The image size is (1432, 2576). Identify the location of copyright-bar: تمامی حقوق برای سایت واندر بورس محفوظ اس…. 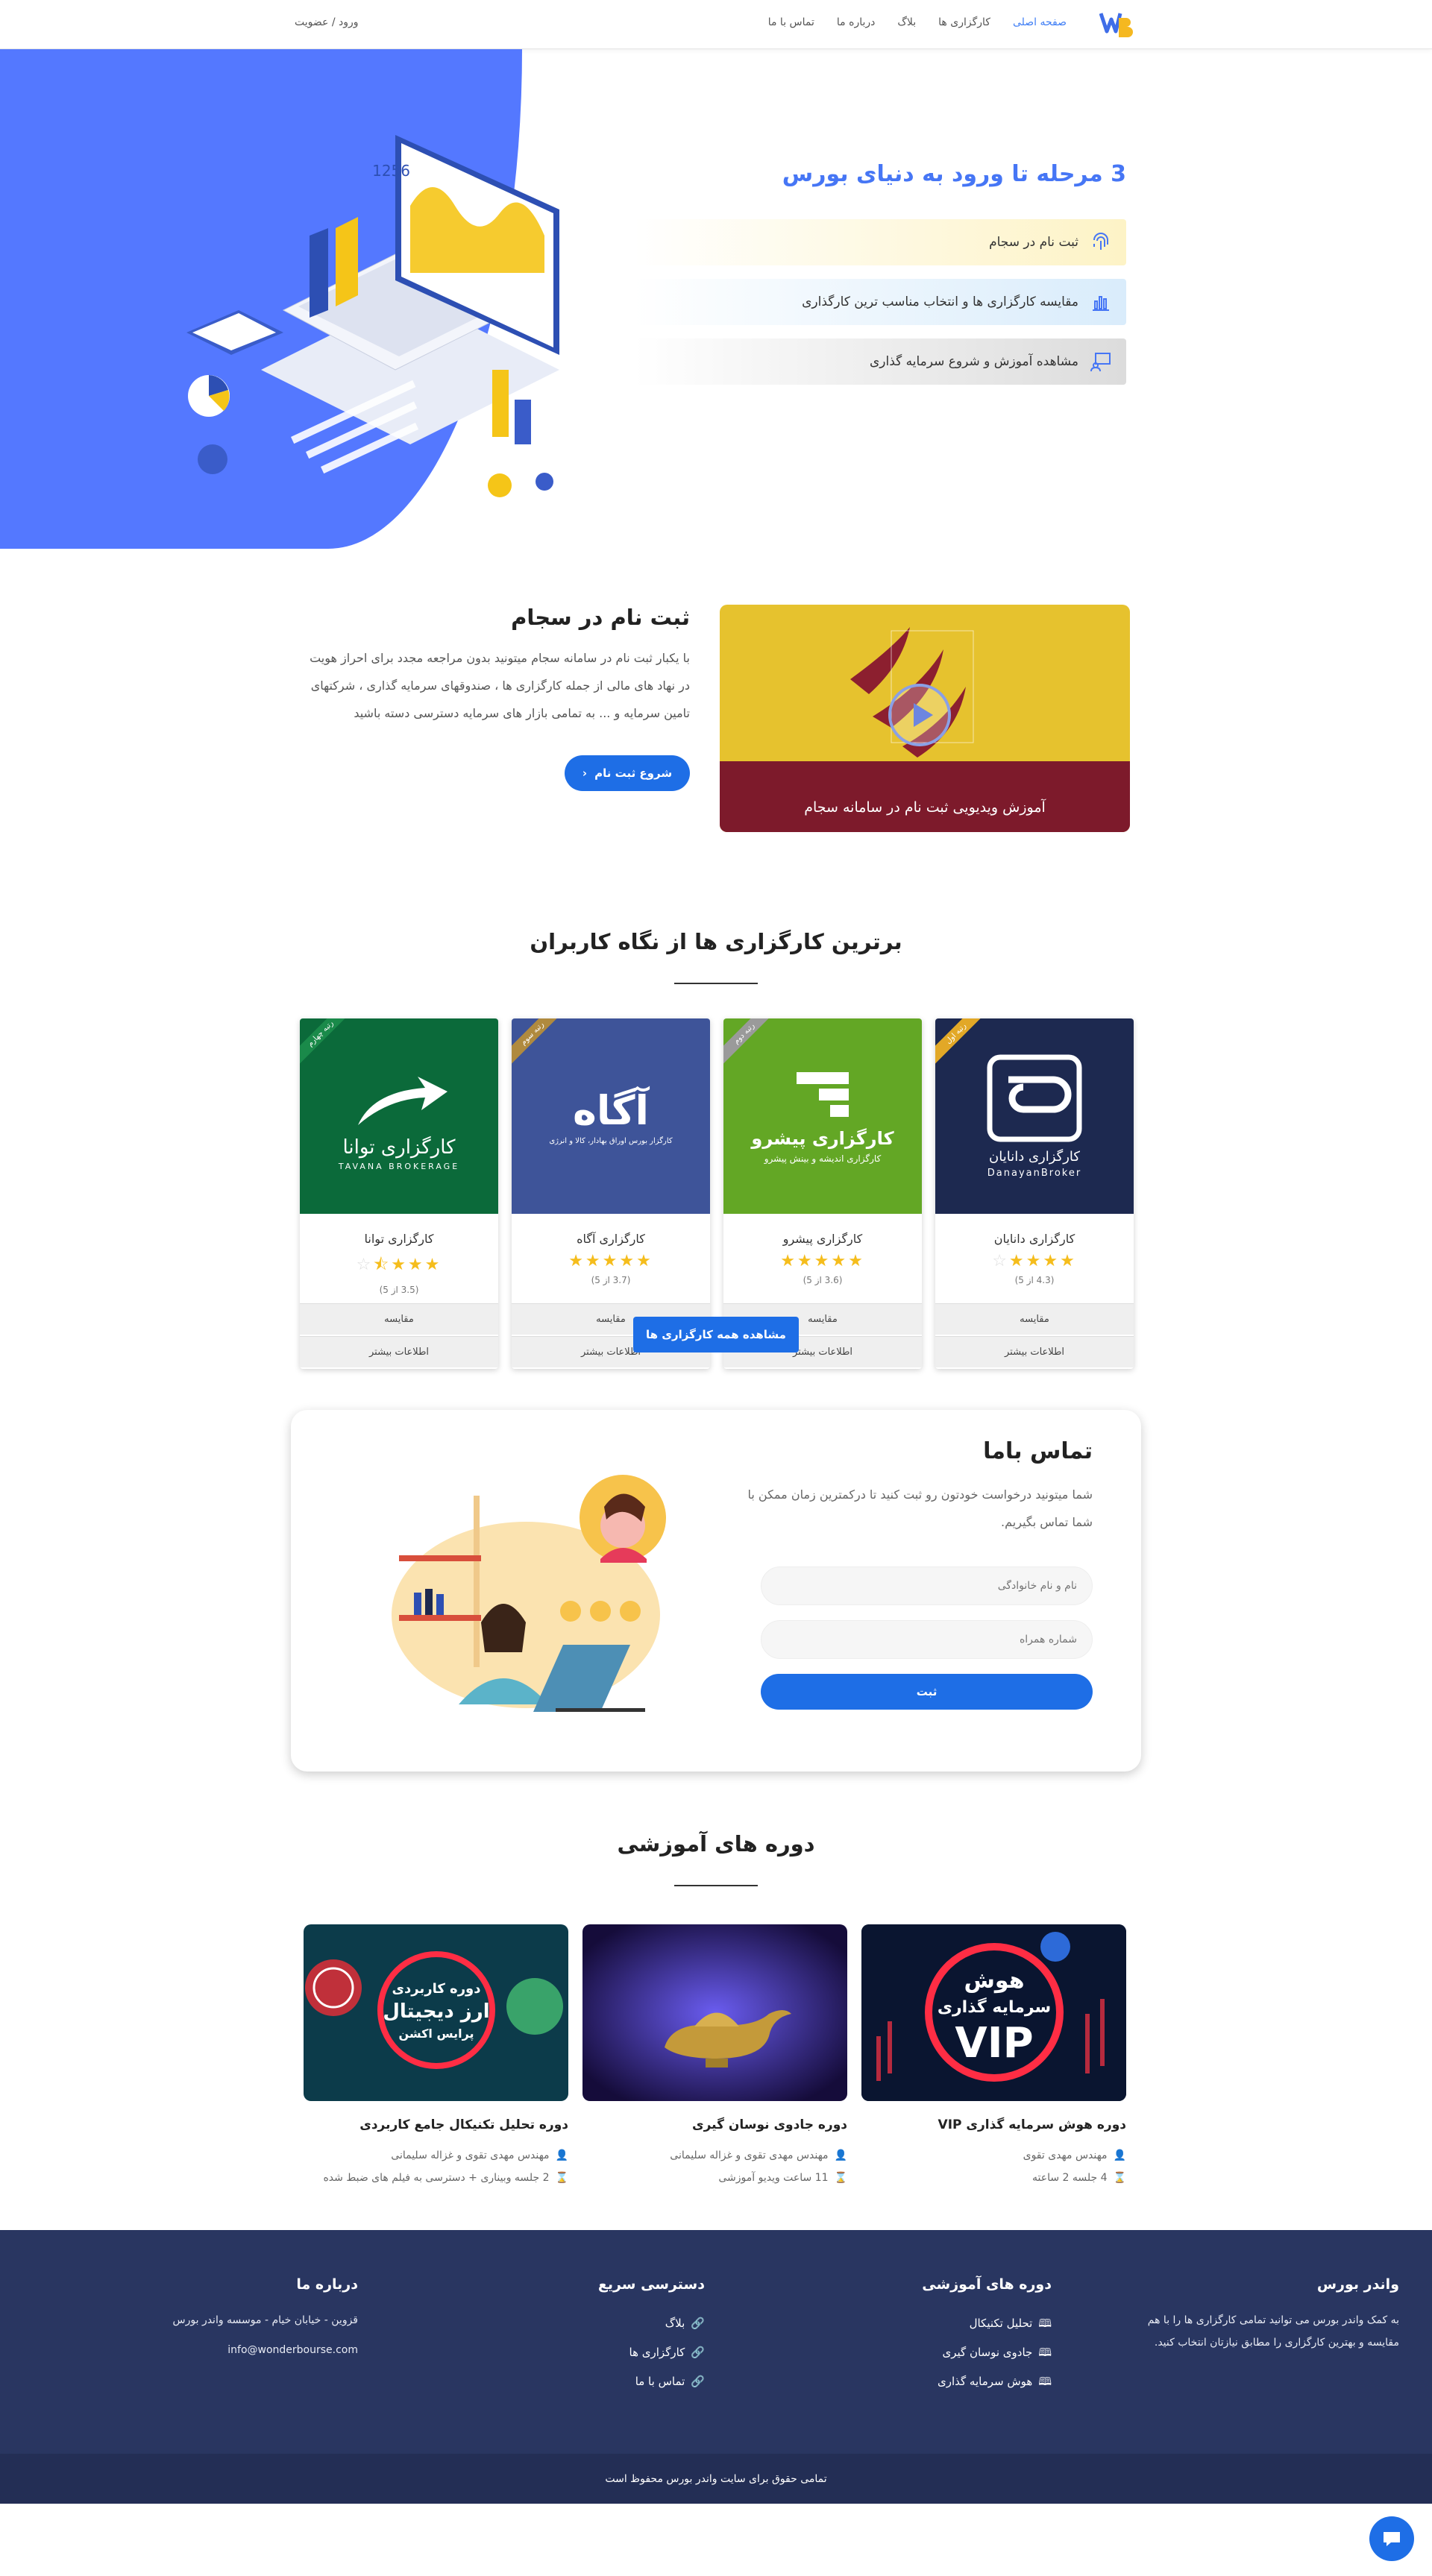
(716, 2479).